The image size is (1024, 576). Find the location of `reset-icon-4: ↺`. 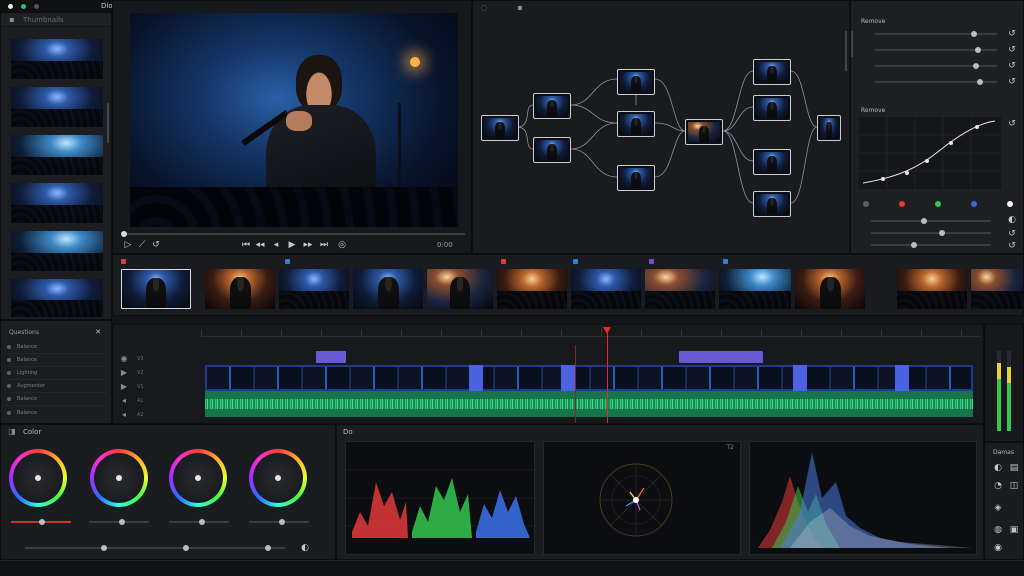

reset-icon-4: ↺ is located at coordinates (1012, 82).